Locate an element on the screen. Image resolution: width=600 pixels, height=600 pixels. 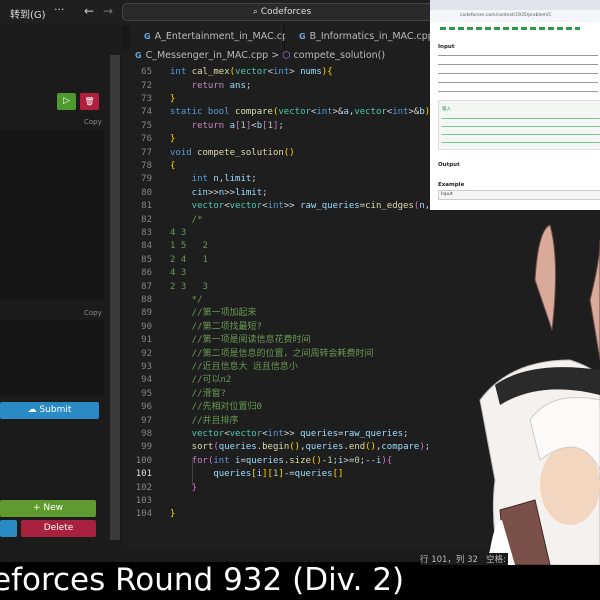
code-line: queries[i][1]-=queries[] is located at coordinates (256, 474).